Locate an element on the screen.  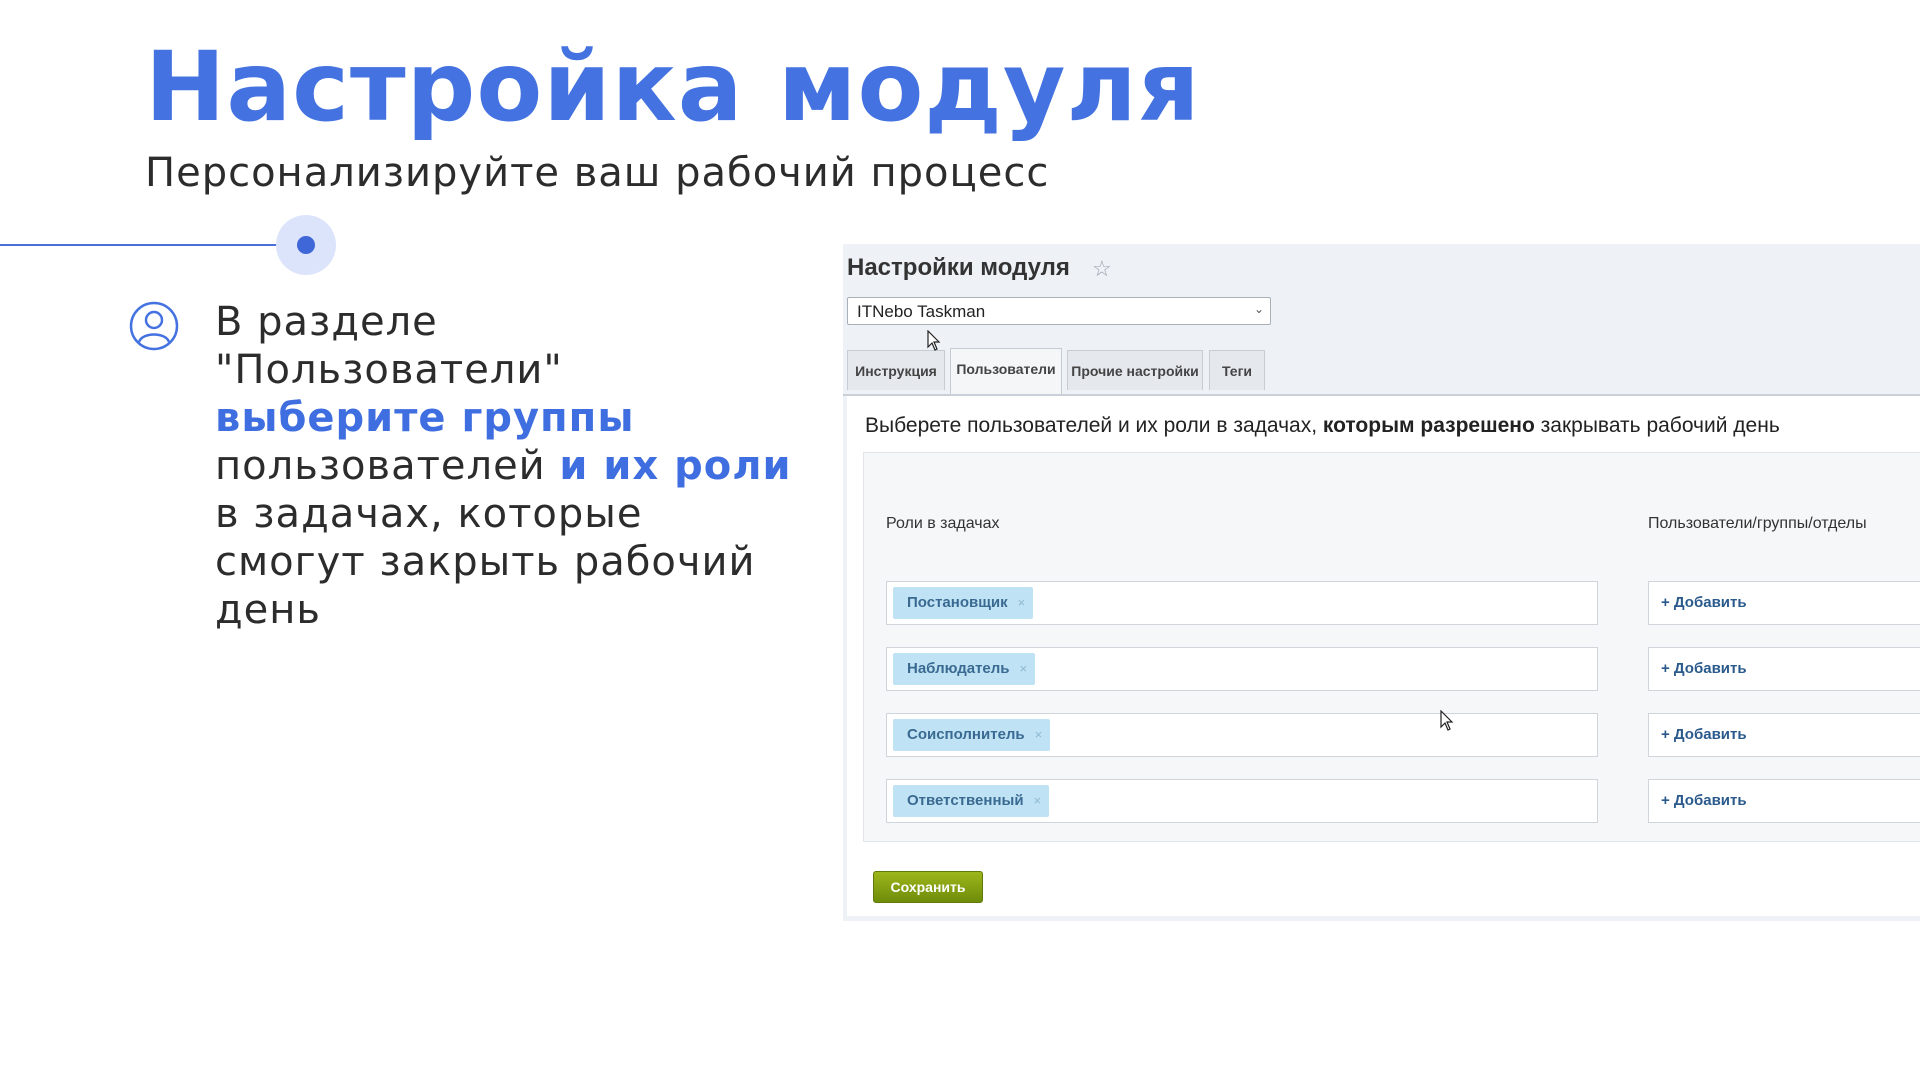
description-bold: которым разрешено is located at coordinates (1428, 425).